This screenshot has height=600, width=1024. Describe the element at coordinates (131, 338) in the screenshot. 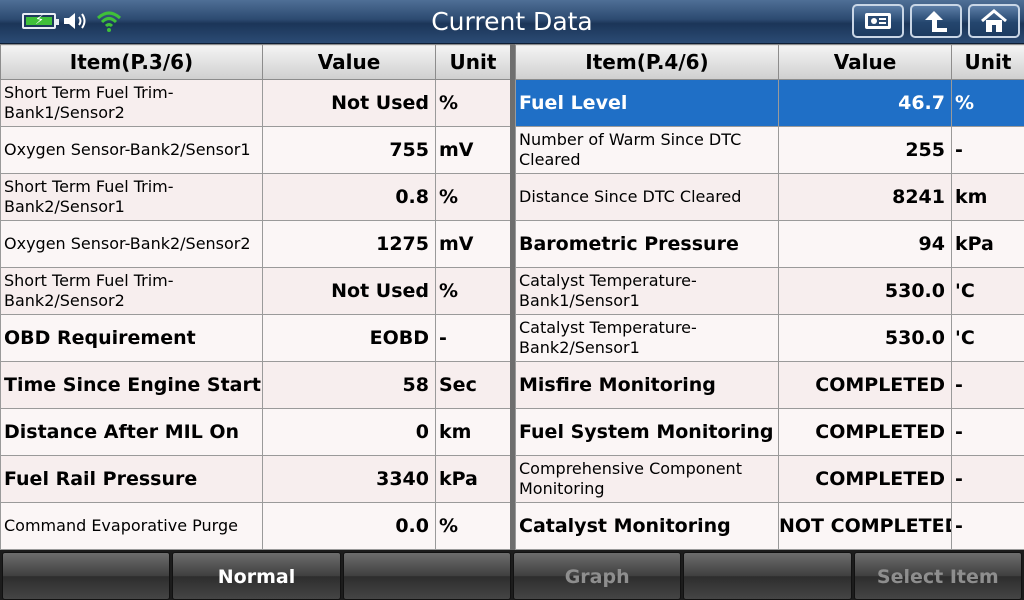

I see `row-item: OBD Requirement` at that location.